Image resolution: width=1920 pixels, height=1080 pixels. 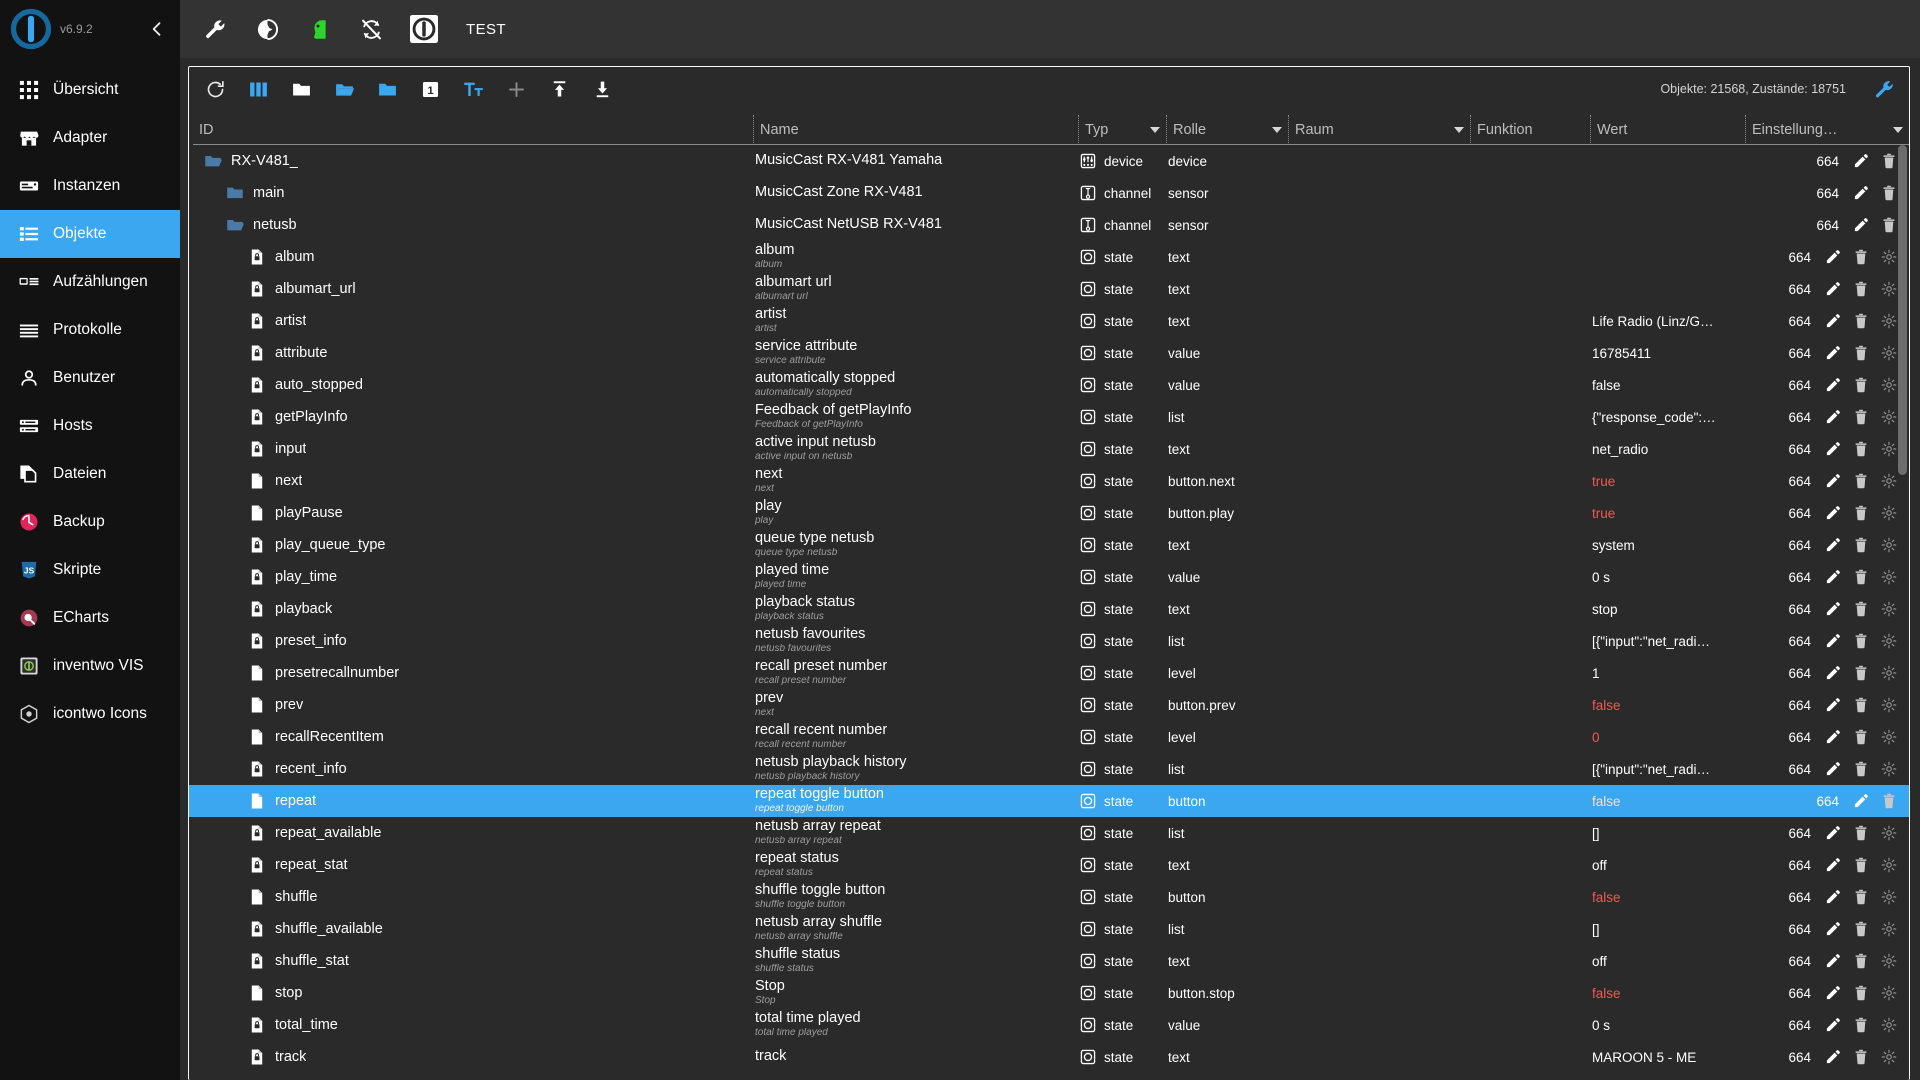 What do you see at coordinates (90, 522) in the screenshot?
I see `sidebar-item-backup: Backup` at bounding box center [90, 522].